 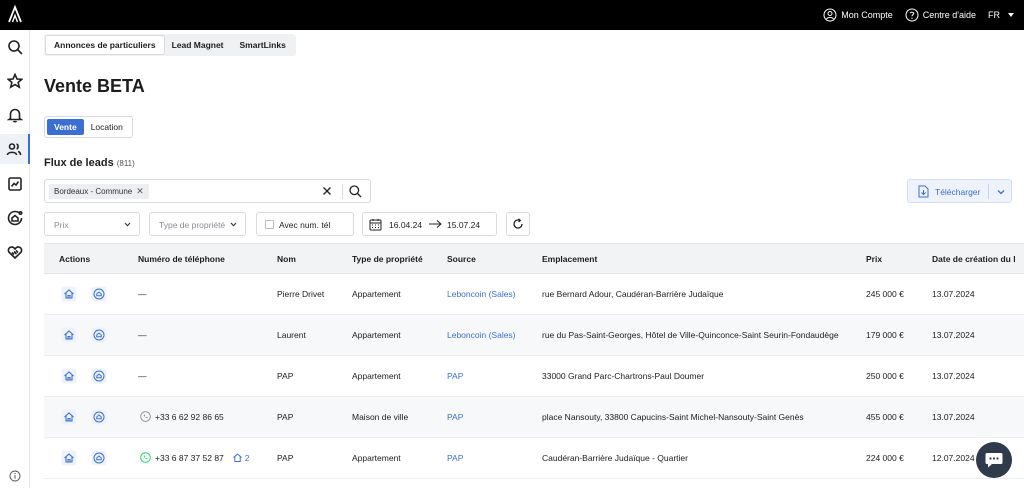 I want to click on phone-cell: +33 6 87 37 52 87 2, so click(x=195, y=457).